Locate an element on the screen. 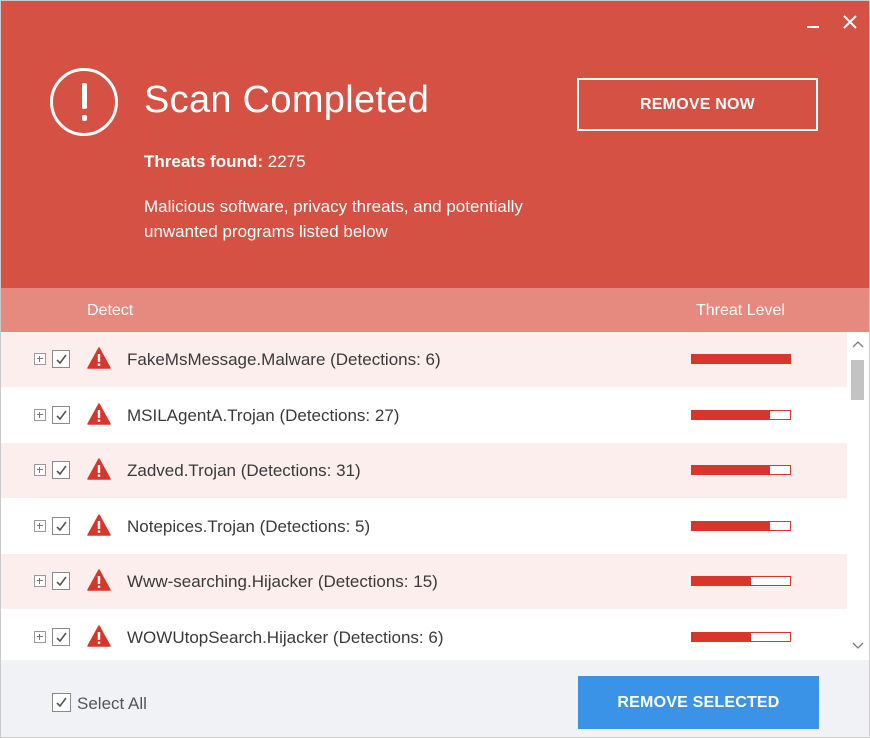 This screenshot has width=870, height=738. footer-bar: Select All REMOVE SELECTED is located at coordinates (435, 698).